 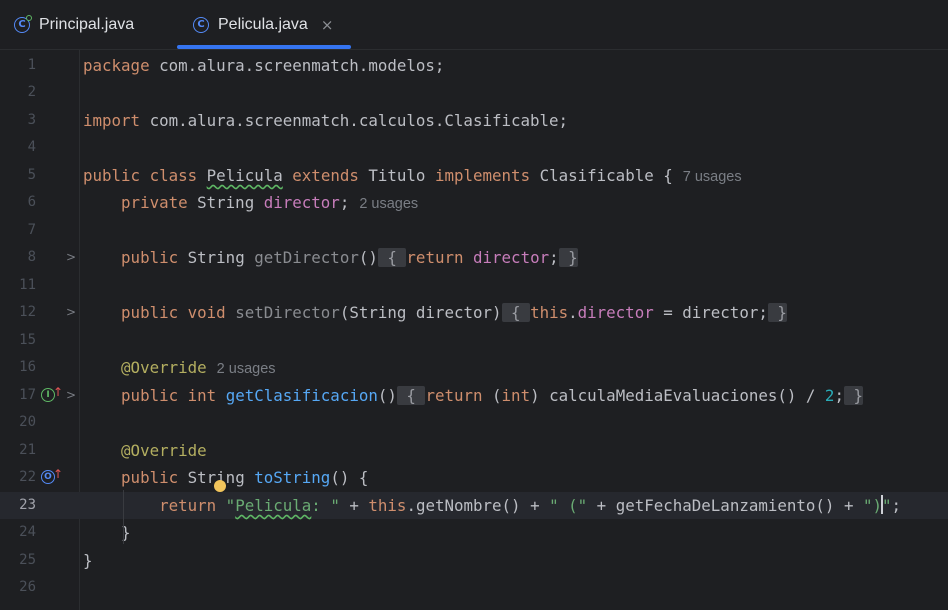 I want to click on code-line: 26, so click(x=474, y=587).